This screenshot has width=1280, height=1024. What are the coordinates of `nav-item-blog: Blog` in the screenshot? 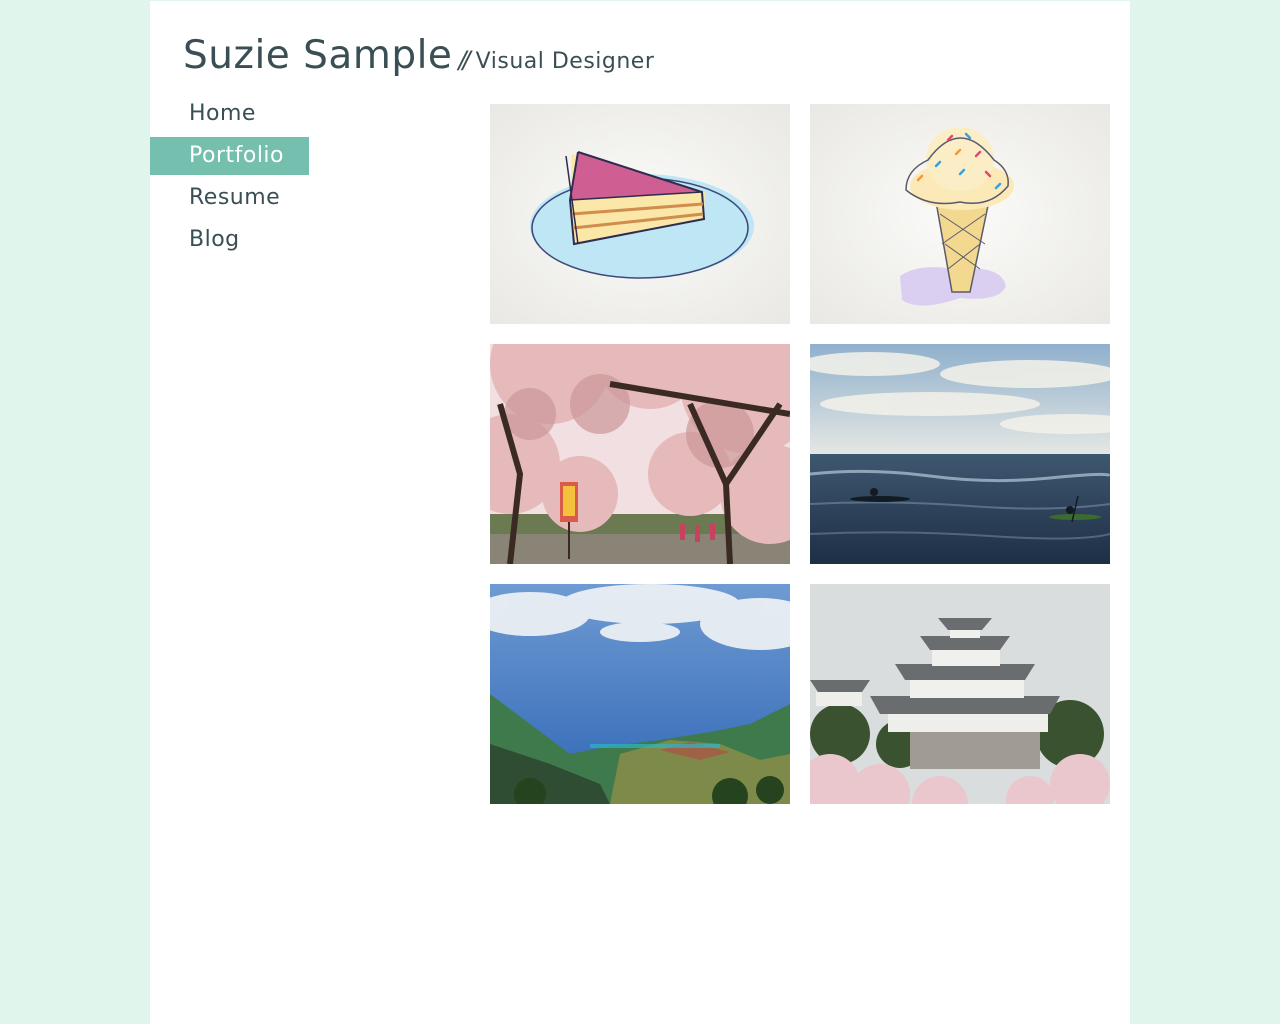 It's located at (229, 240).